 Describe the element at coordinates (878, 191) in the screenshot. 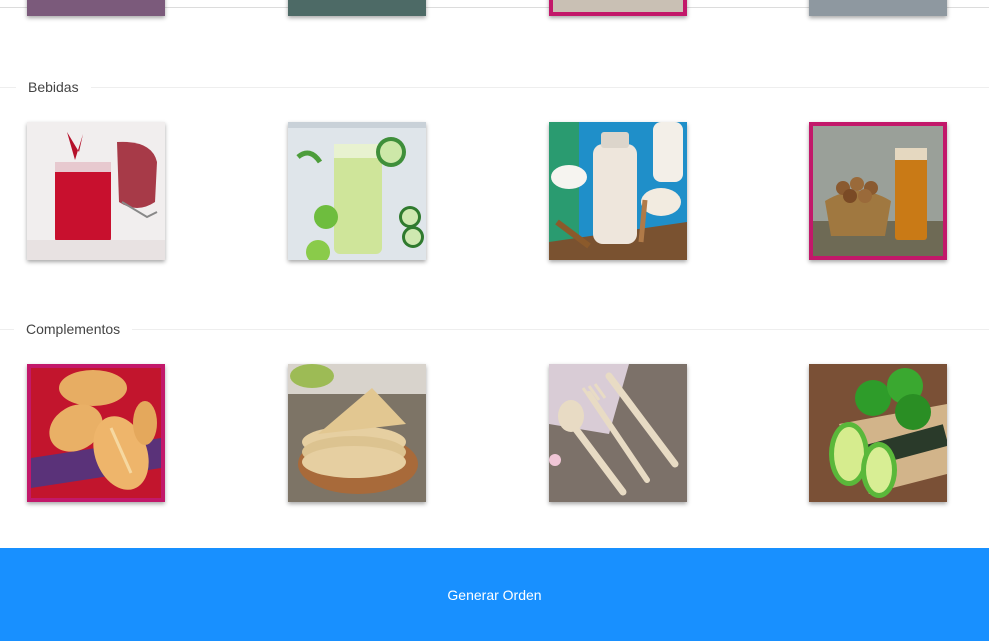

I see `drink-tamarindo-tile` at that location.